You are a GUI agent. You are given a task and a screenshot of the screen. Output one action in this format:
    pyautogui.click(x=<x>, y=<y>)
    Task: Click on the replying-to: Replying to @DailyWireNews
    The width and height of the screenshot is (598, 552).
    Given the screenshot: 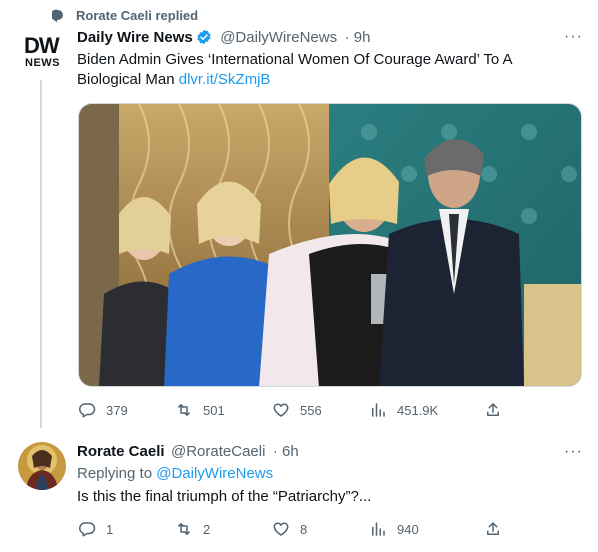 What is the action you would take?
    pyautogui.click(x=175, y=474)
    